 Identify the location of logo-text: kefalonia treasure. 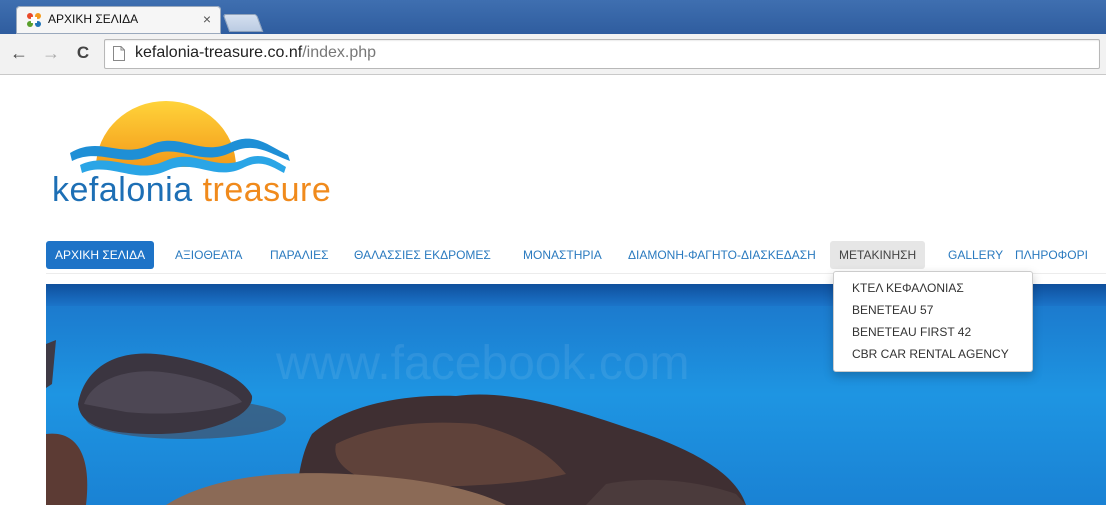
(191, 190).